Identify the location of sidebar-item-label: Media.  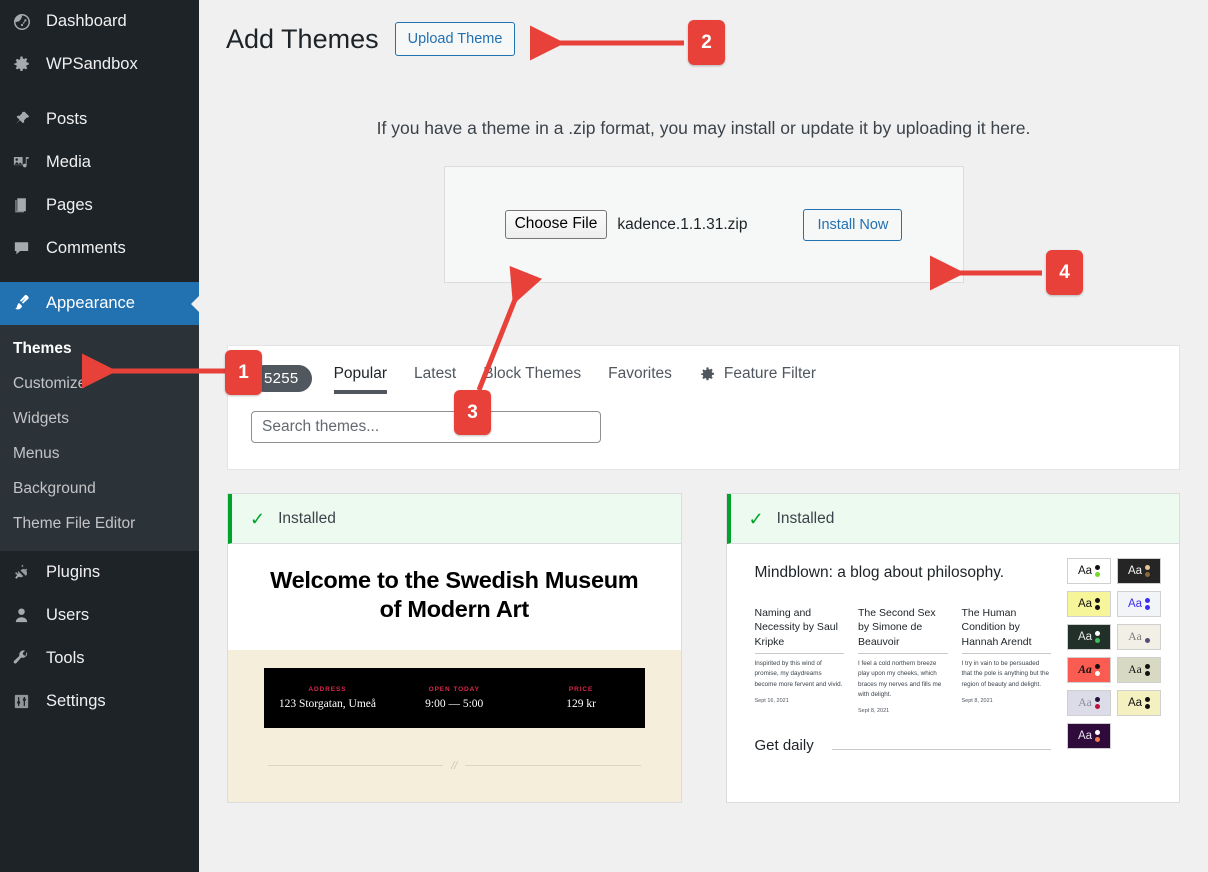
(68, 162).